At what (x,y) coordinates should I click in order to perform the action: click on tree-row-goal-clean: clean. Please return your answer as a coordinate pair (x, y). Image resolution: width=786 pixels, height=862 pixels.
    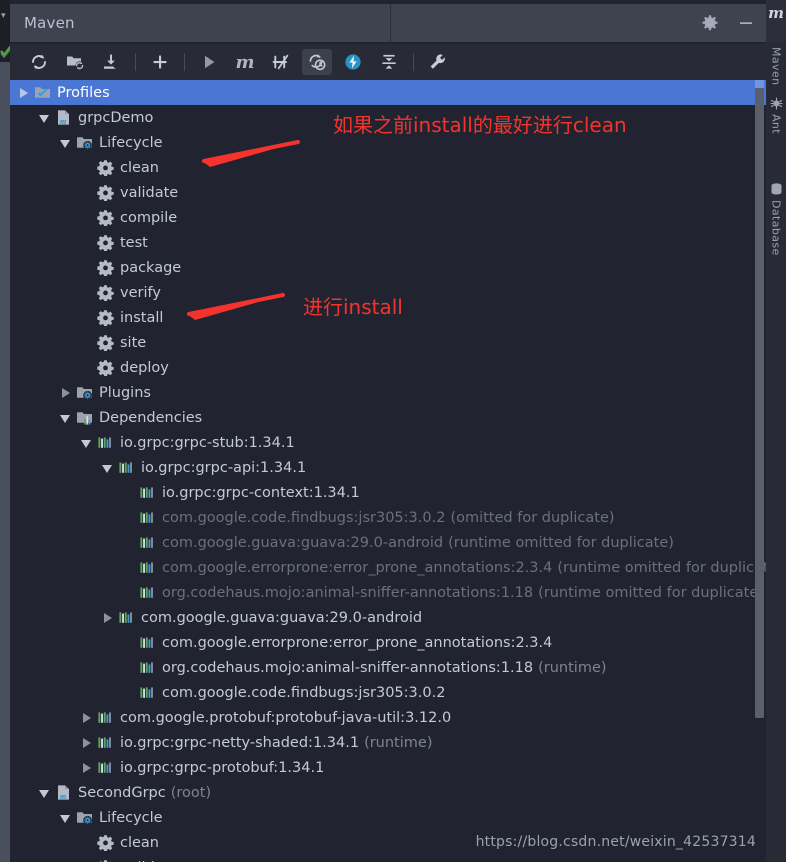
    Looking at the image, I should click on (388, 167).